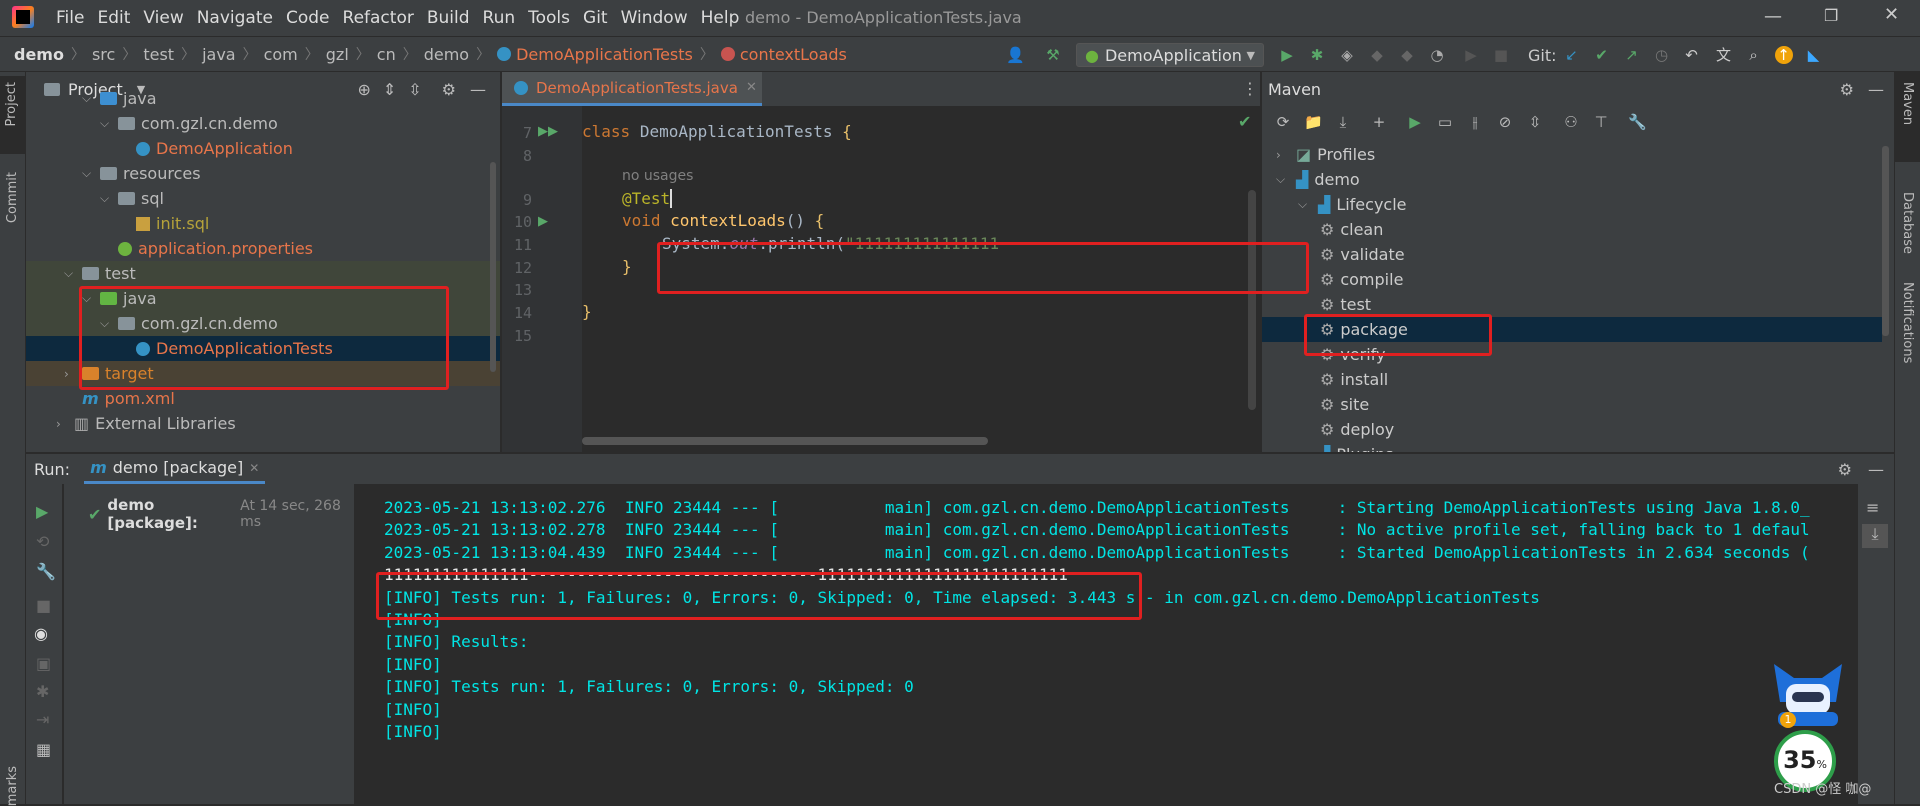 Image resolution: width=1920 pixels, height=806 pixels. Describe the element at coordinates (263, 198) in the screenshot. I see `tree-row: ⌵ sql` at that location.